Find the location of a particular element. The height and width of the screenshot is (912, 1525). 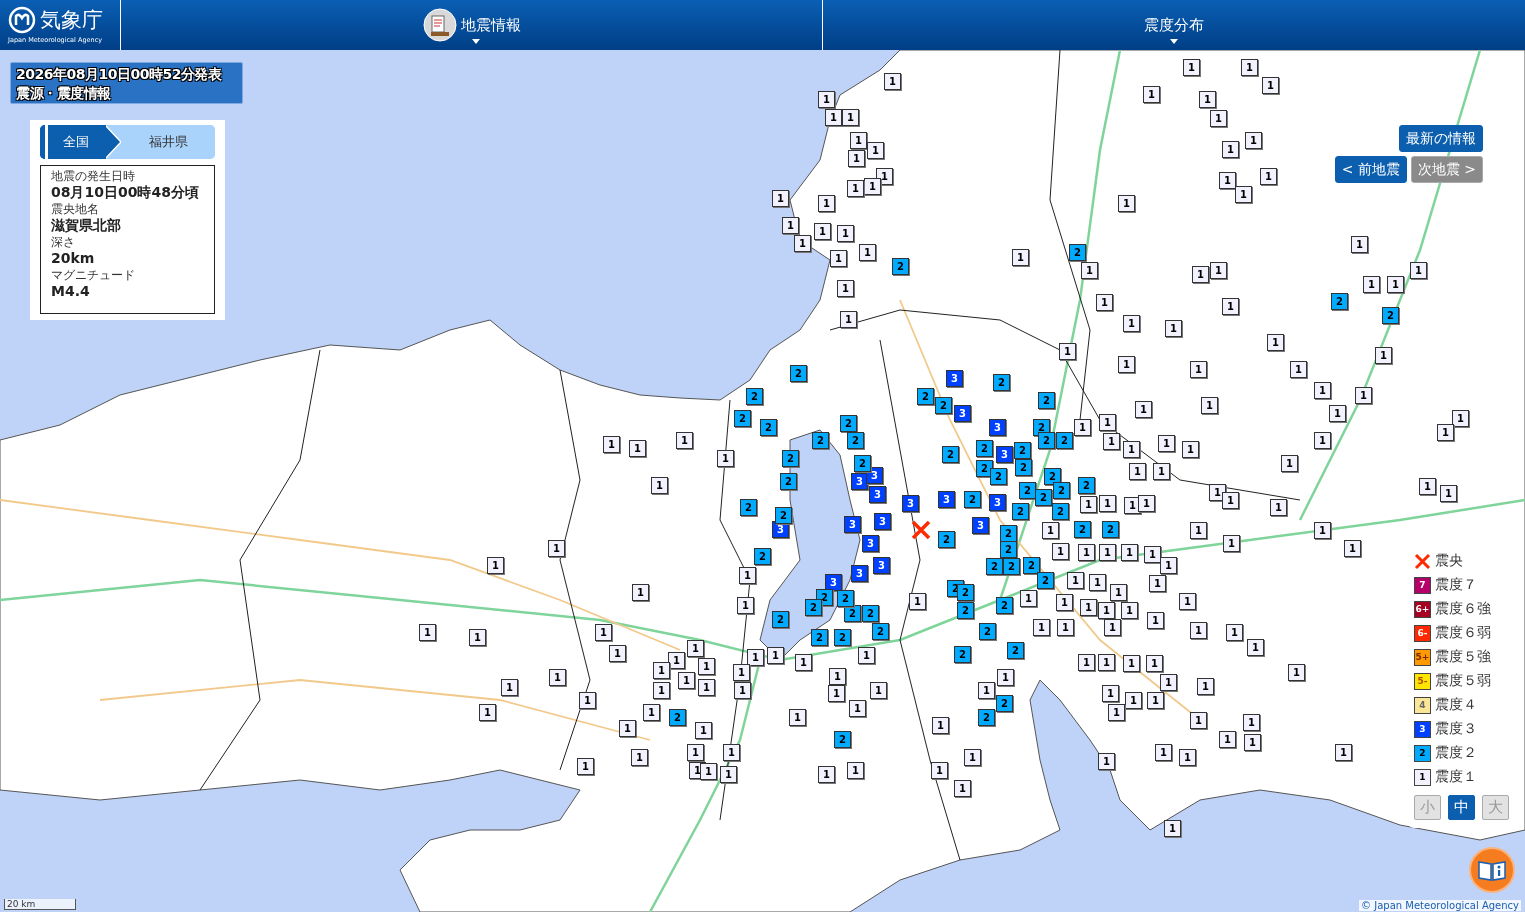

earthquake-nav-button: < 前地震 is located at coordinates (1370, 169).